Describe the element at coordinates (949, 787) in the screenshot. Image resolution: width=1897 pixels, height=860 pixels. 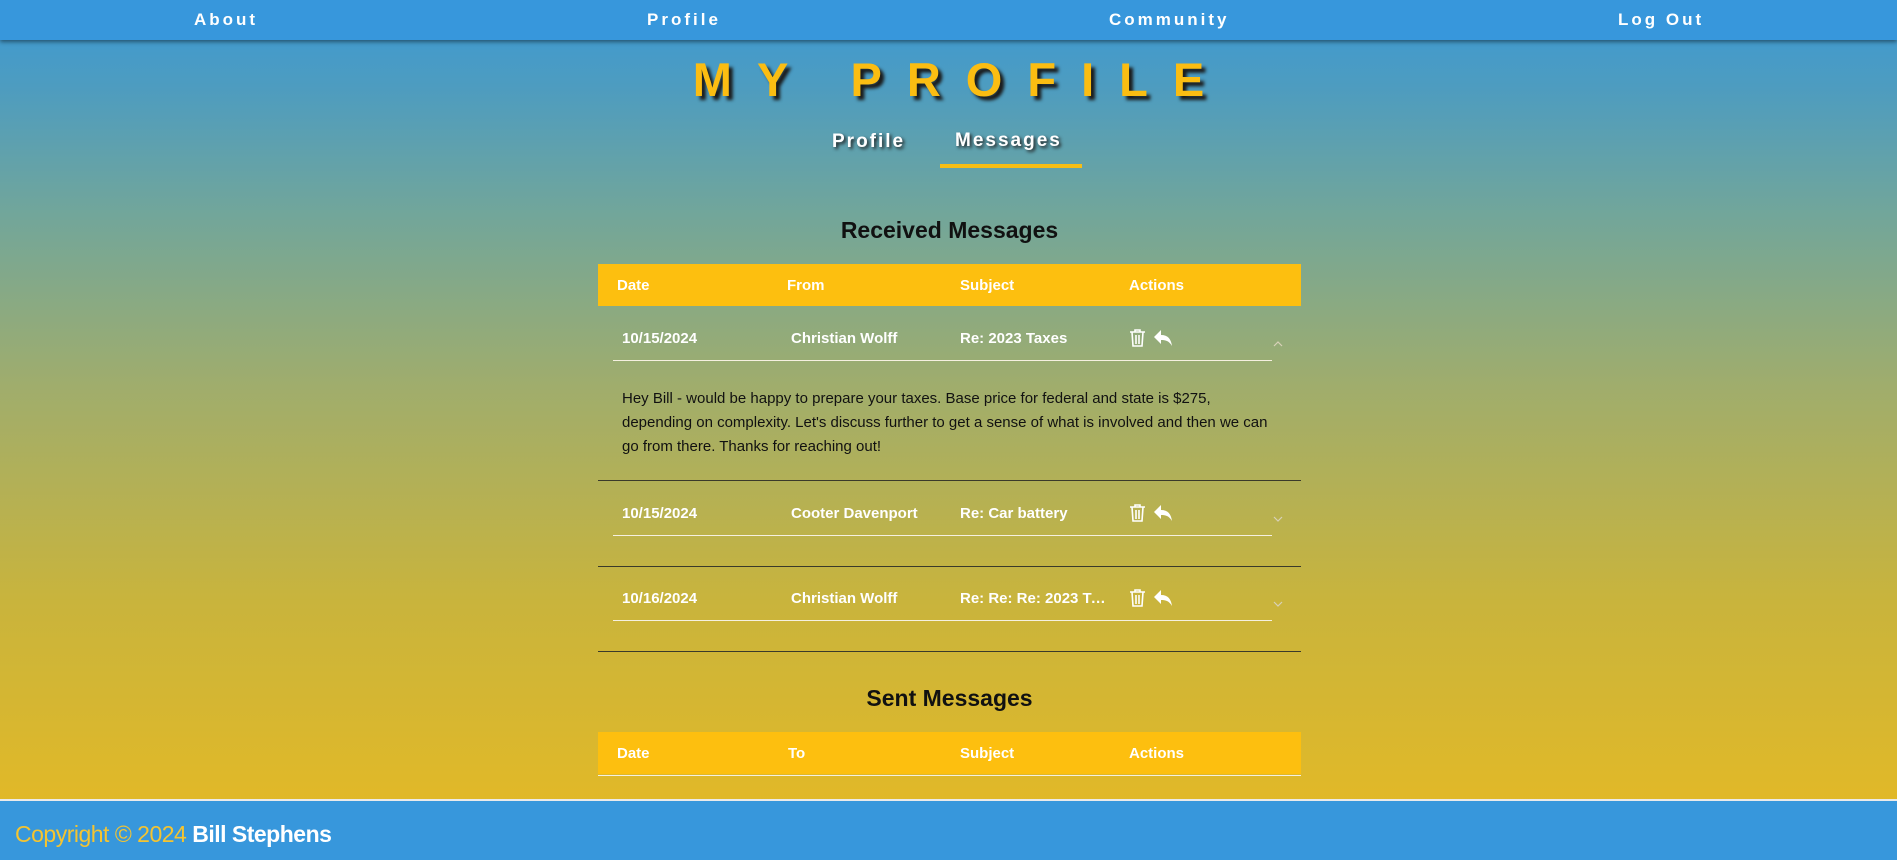
I see `sent-table-body` at that location.